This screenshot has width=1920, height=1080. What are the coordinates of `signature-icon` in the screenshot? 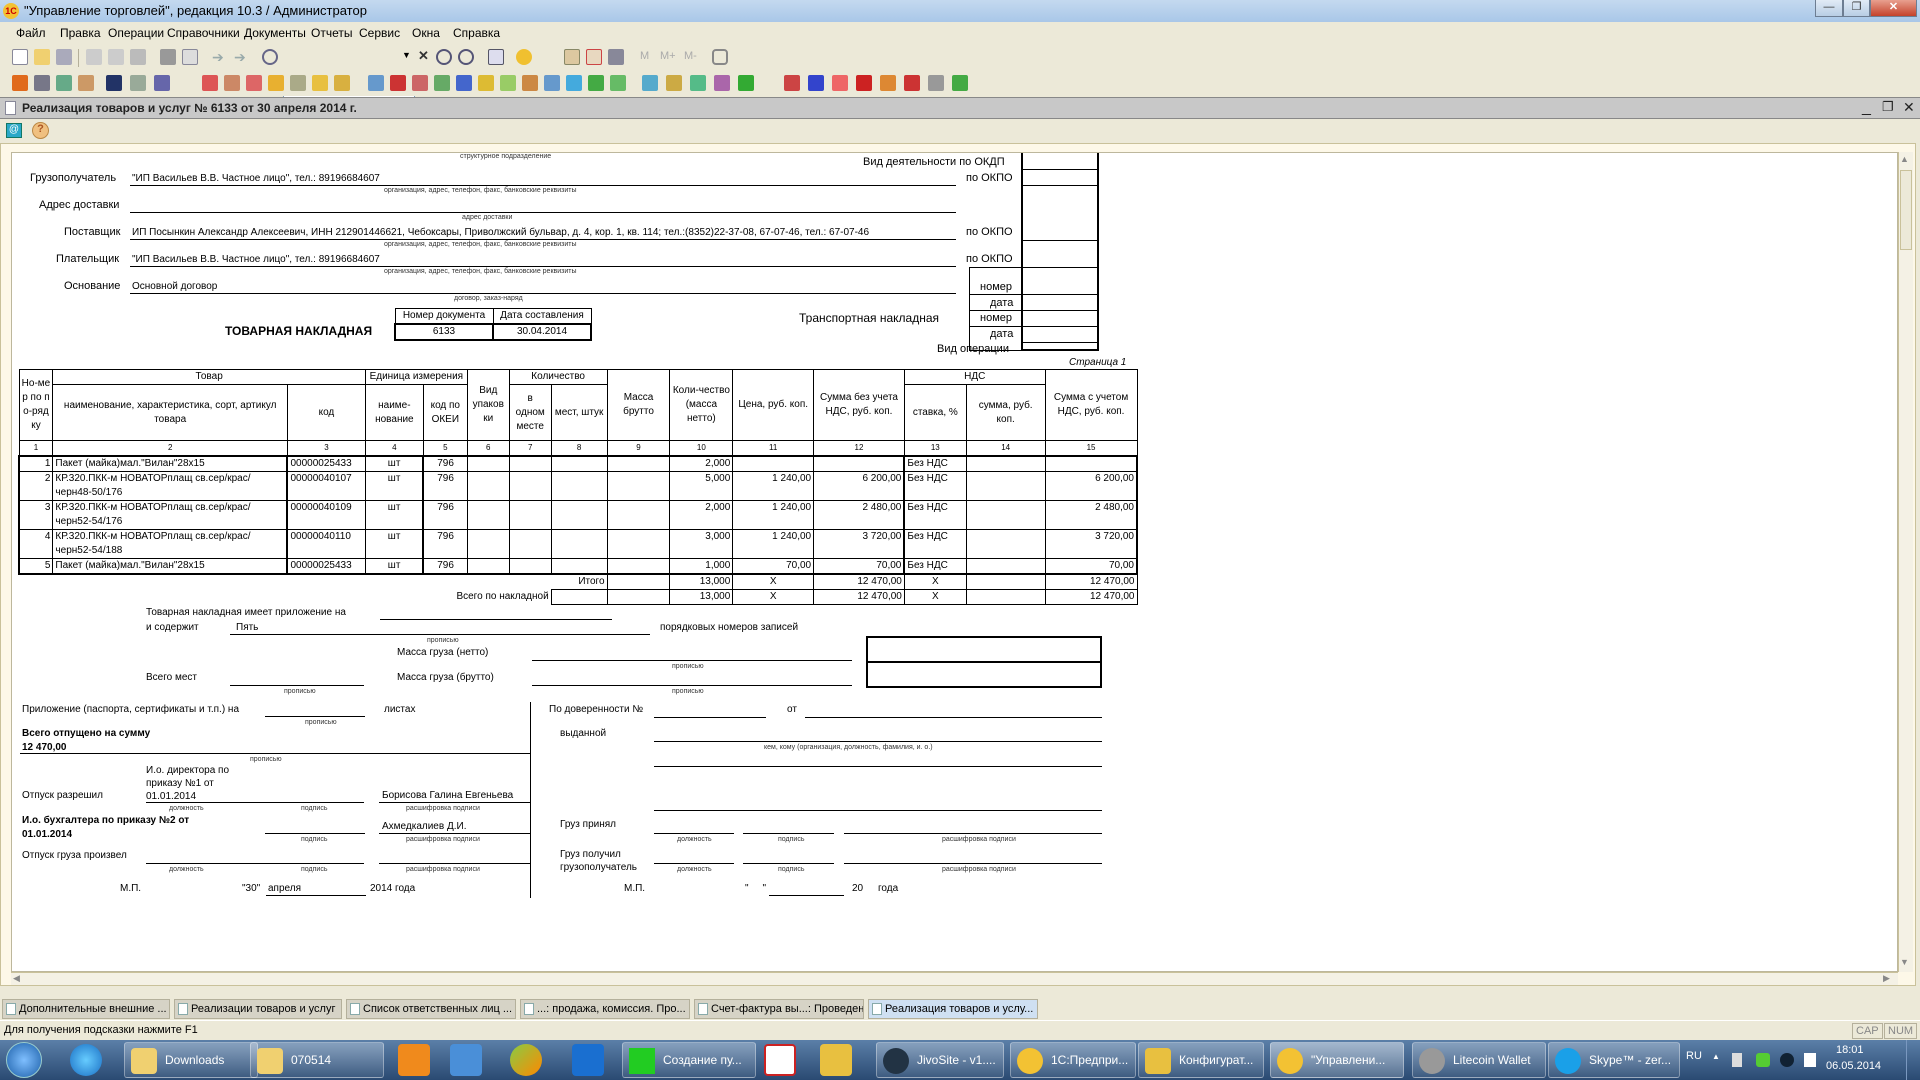 It's located at (162, 83).